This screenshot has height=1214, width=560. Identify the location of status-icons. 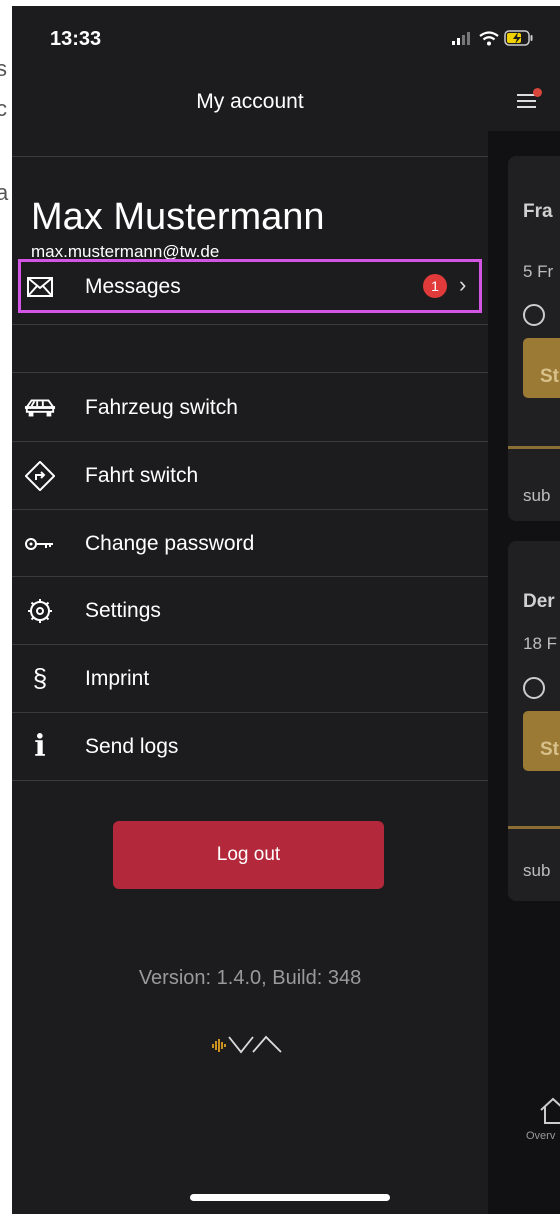
(493, 38).